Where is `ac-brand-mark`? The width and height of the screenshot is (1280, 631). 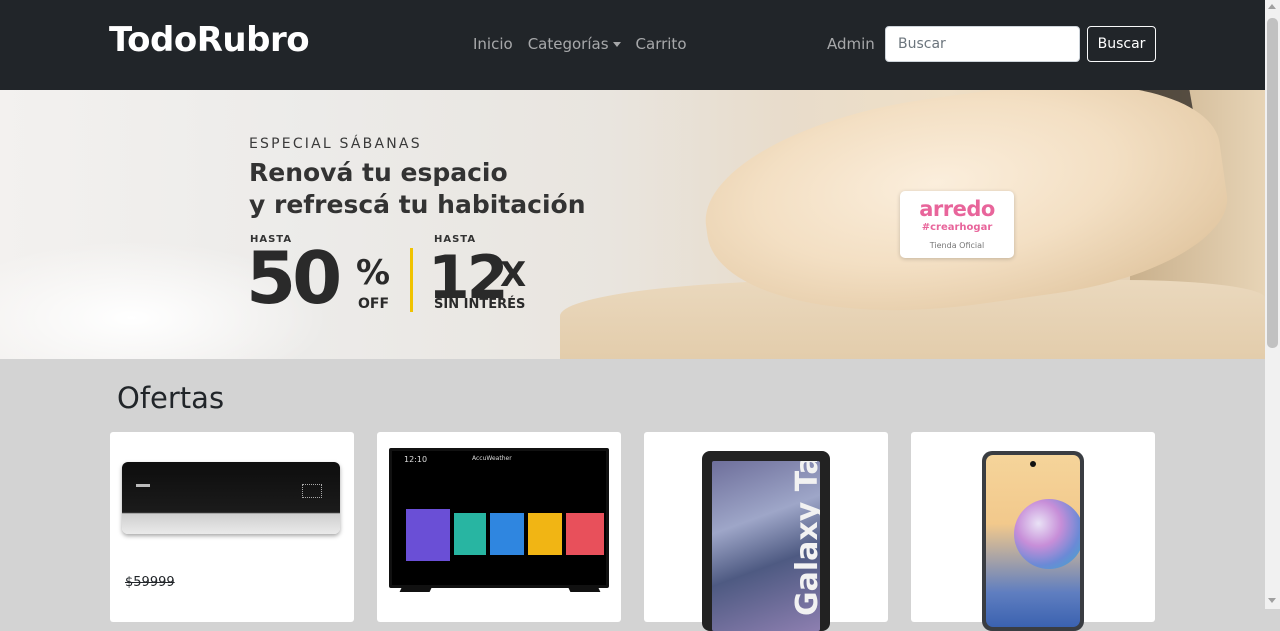
ac-brand-mark is located at coordinates (143, 485).